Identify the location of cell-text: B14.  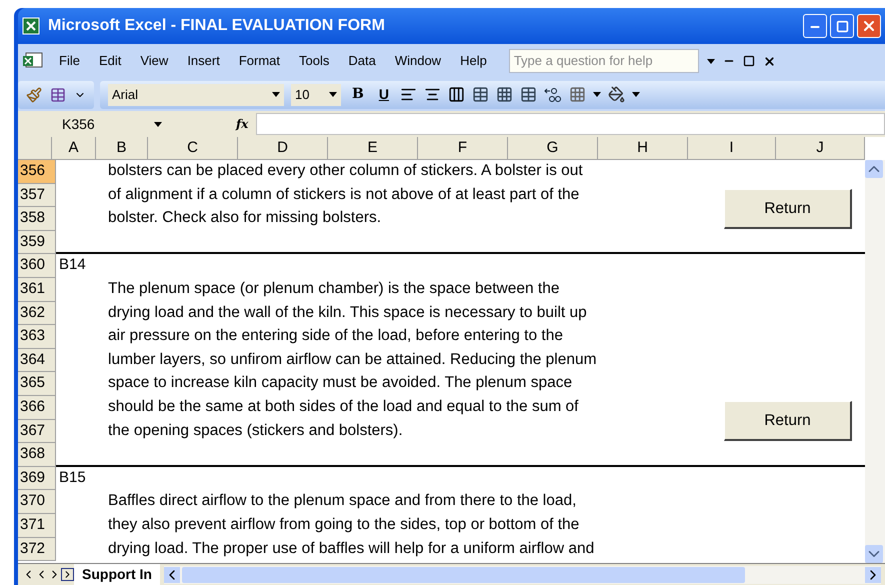
(72, 265).